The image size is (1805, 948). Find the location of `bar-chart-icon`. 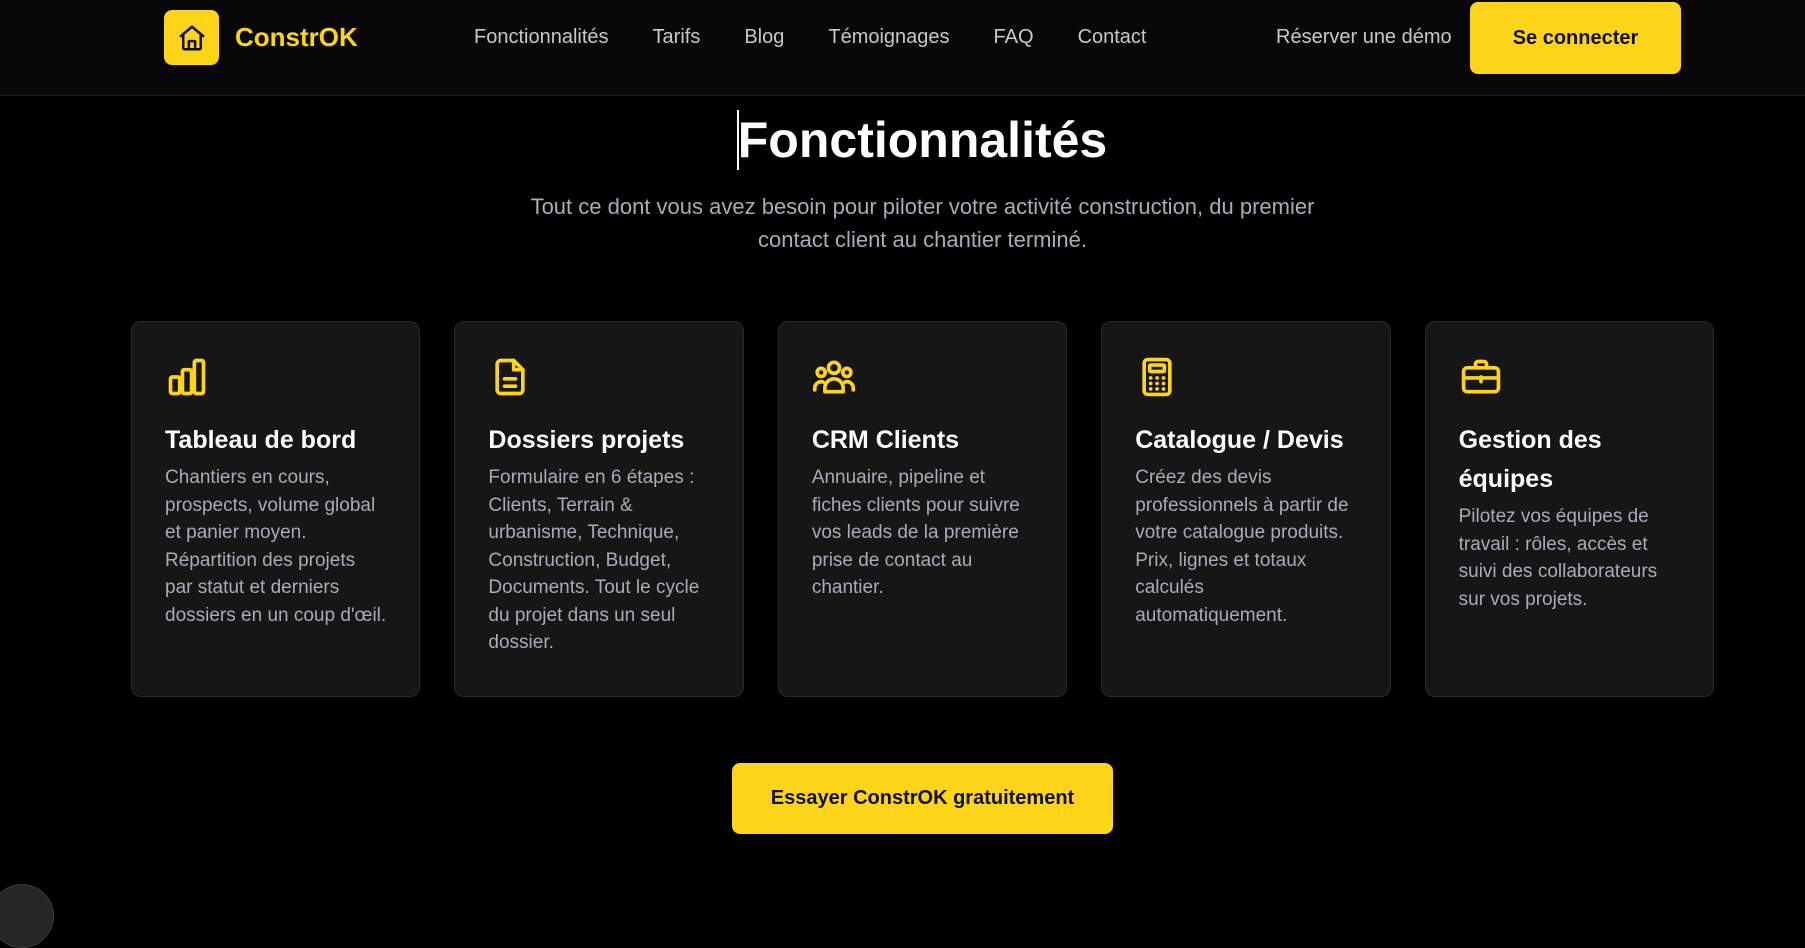

bar-chart-icon is located at coordinates (187, 377).